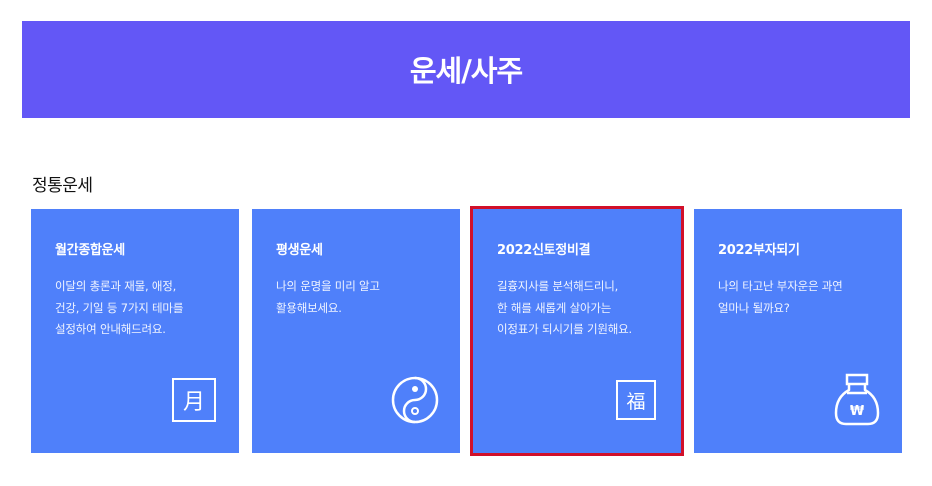 Image resolution: width=932 pixels, height=486 pixels. Describe the element at coordinates (415, 400) in the screenshot. I see `yin-yang-icon` at that location.